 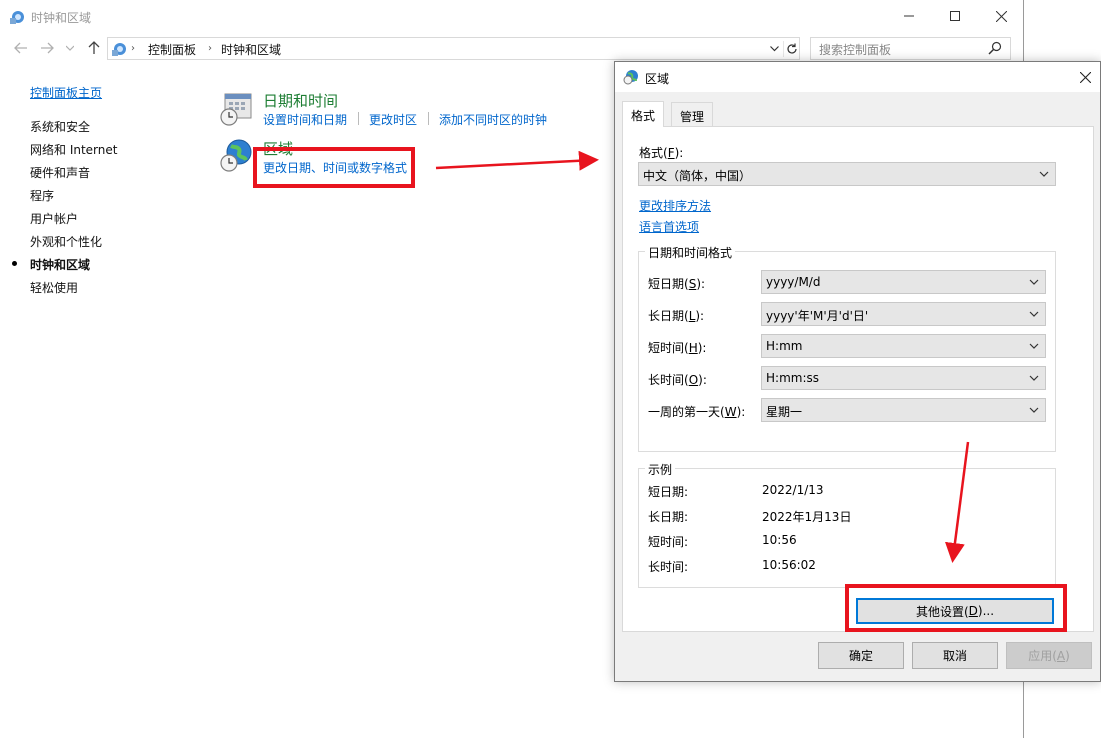 What do you see at coordinates (42, 195) in the screenshot?
I see `nav-item-programs: 程序` at bounding box center [42, 195].